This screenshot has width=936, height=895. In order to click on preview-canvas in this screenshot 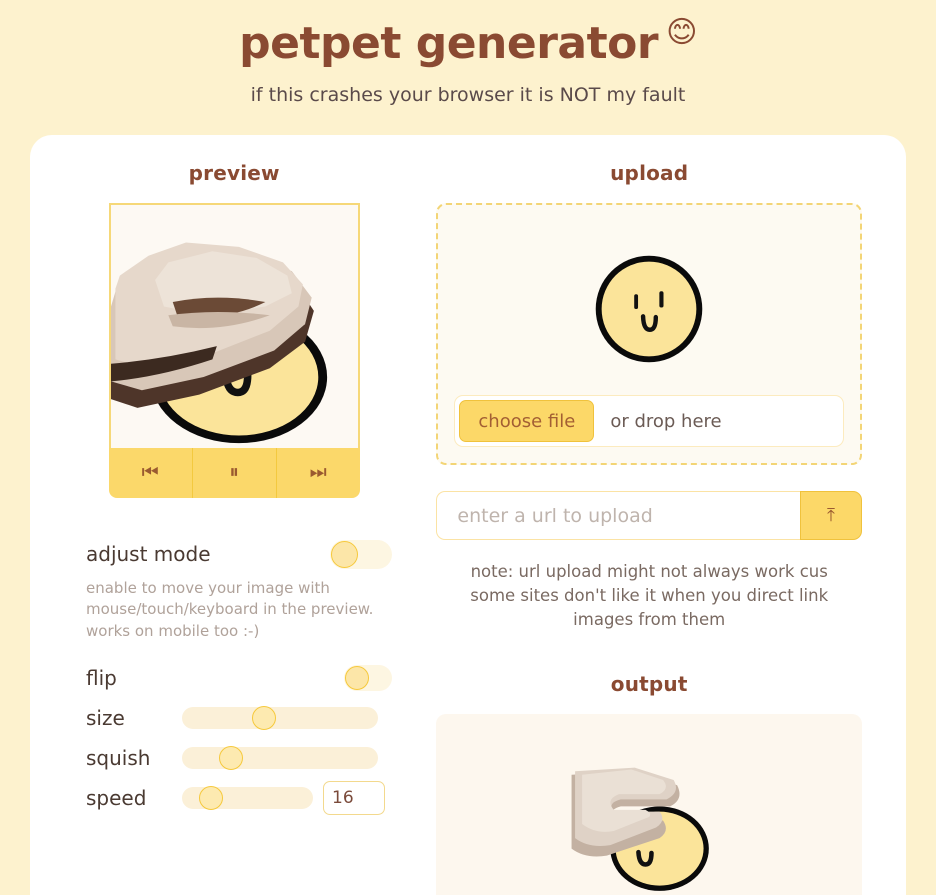, I will do `click(234, 325)`.